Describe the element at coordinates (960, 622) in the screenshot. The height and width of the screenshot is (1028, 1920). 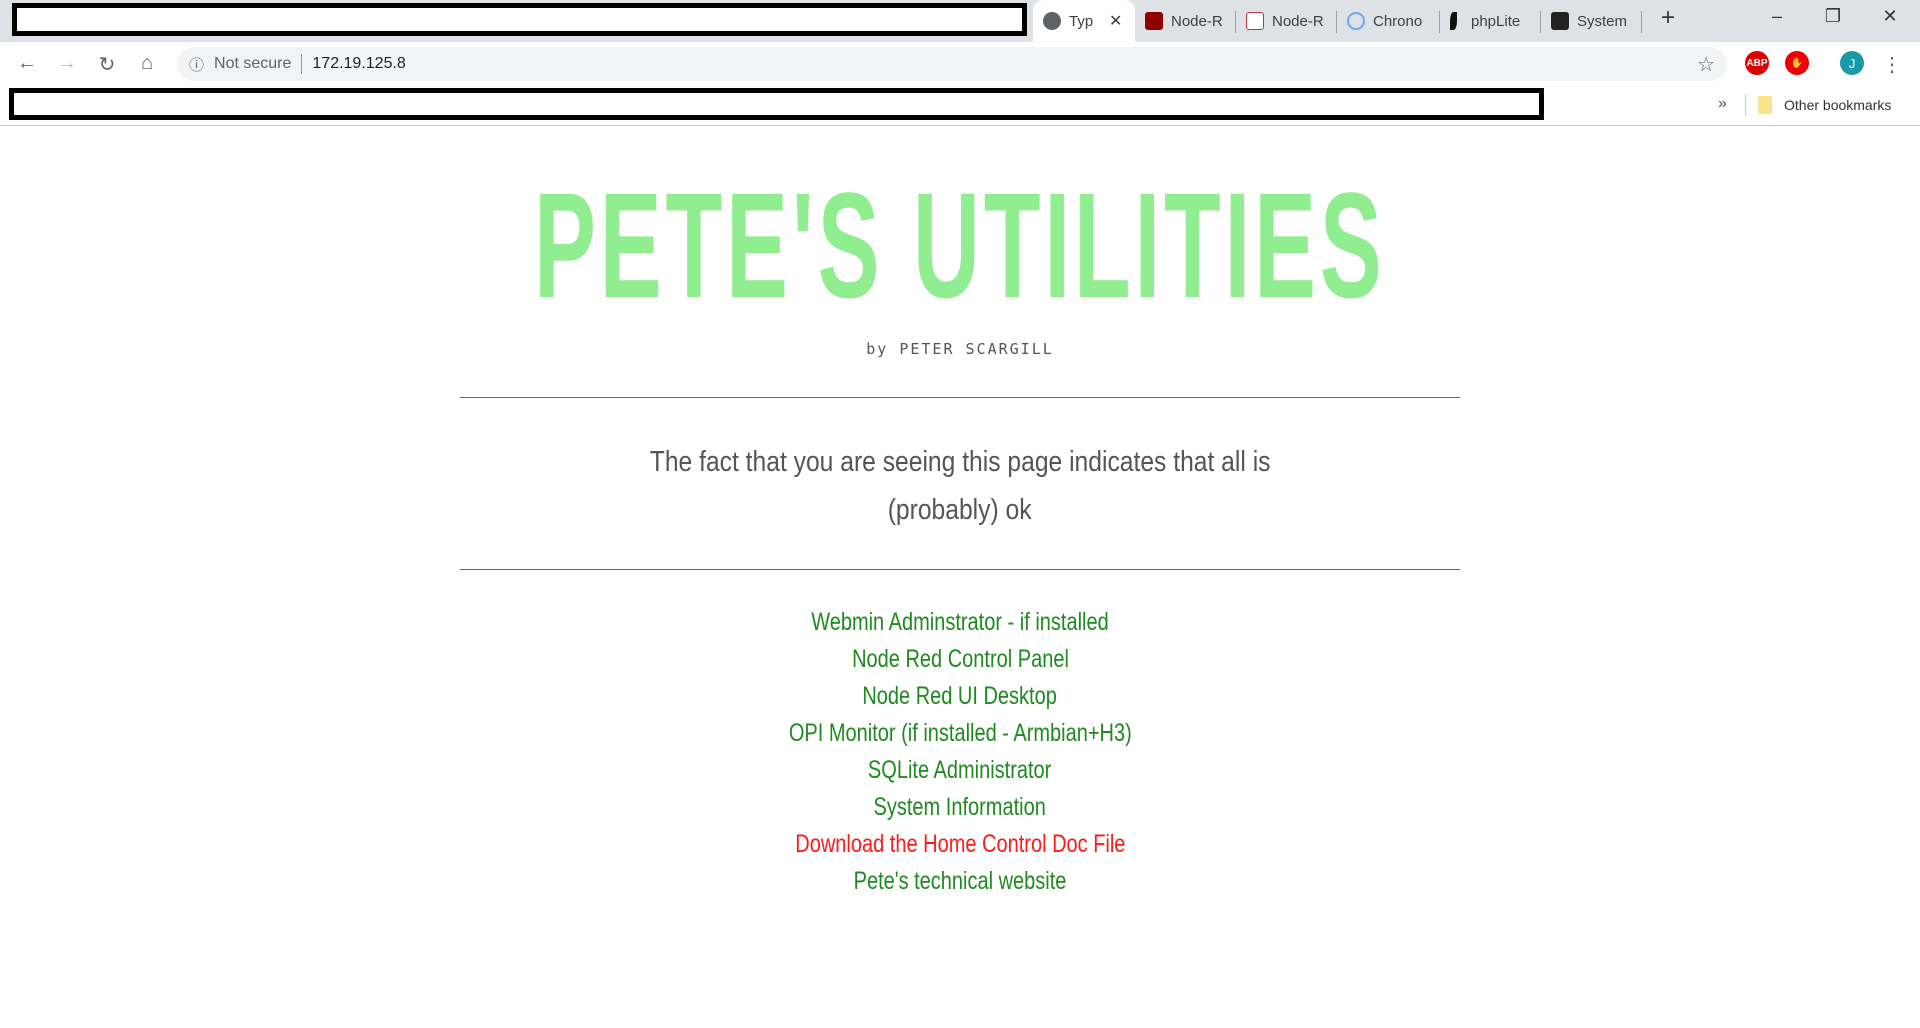
I see `link-webmin: Webmin Adminstrator - if installed` at that location.